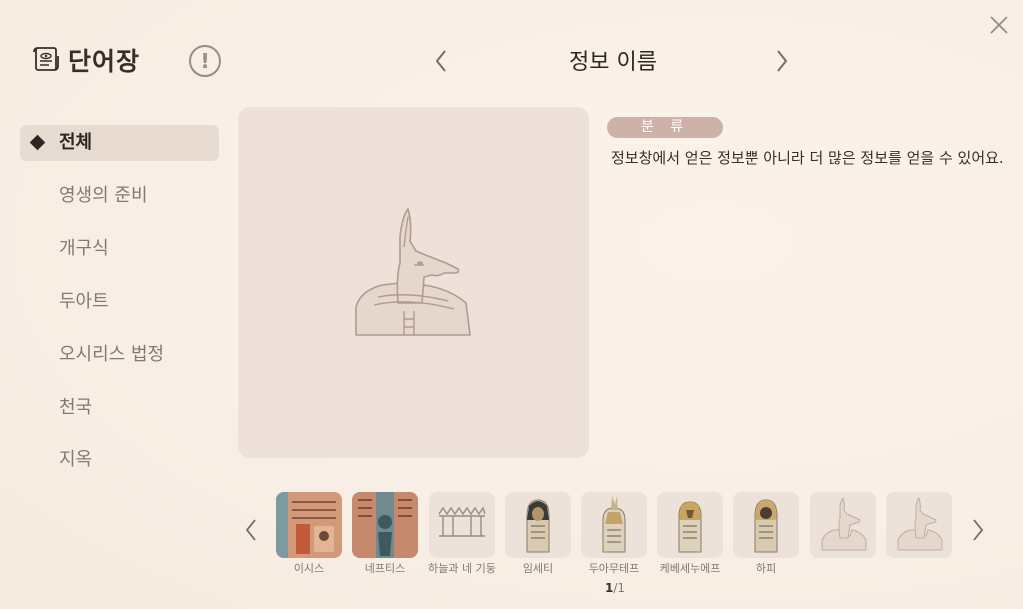 This screenshot has height=609, width=1023. I want to click on canopic-jar-qebehsenuef, so click(690, 527).